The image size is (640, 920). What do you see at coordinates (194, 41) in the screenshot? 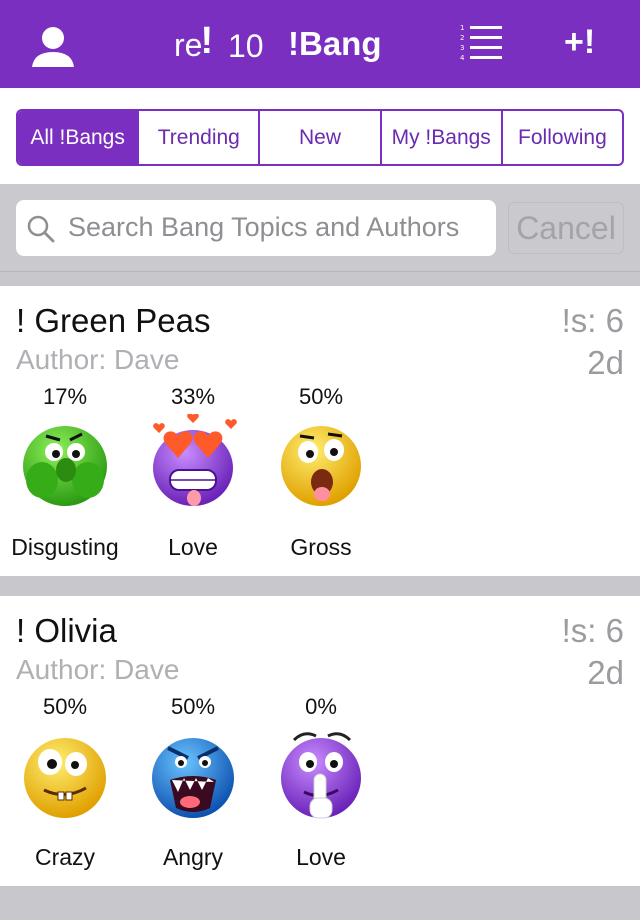
I see `reputation-label: re!` at bounding box center [194, 41].